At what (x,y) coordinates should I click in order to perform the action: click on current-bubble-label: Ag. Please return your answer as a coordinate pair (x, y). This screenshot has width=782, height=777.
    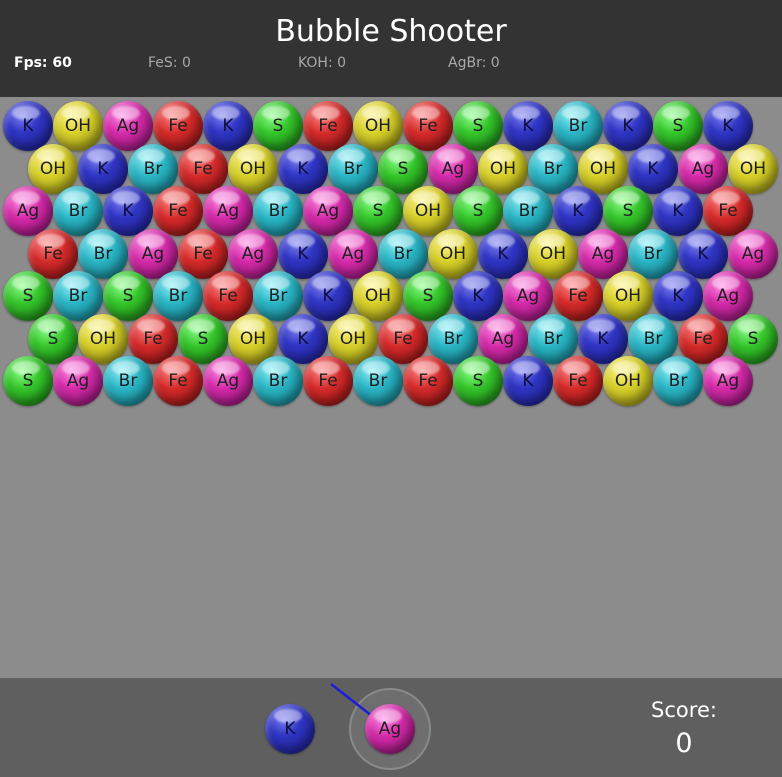
    Looking at the image, I should click on (390, 729).